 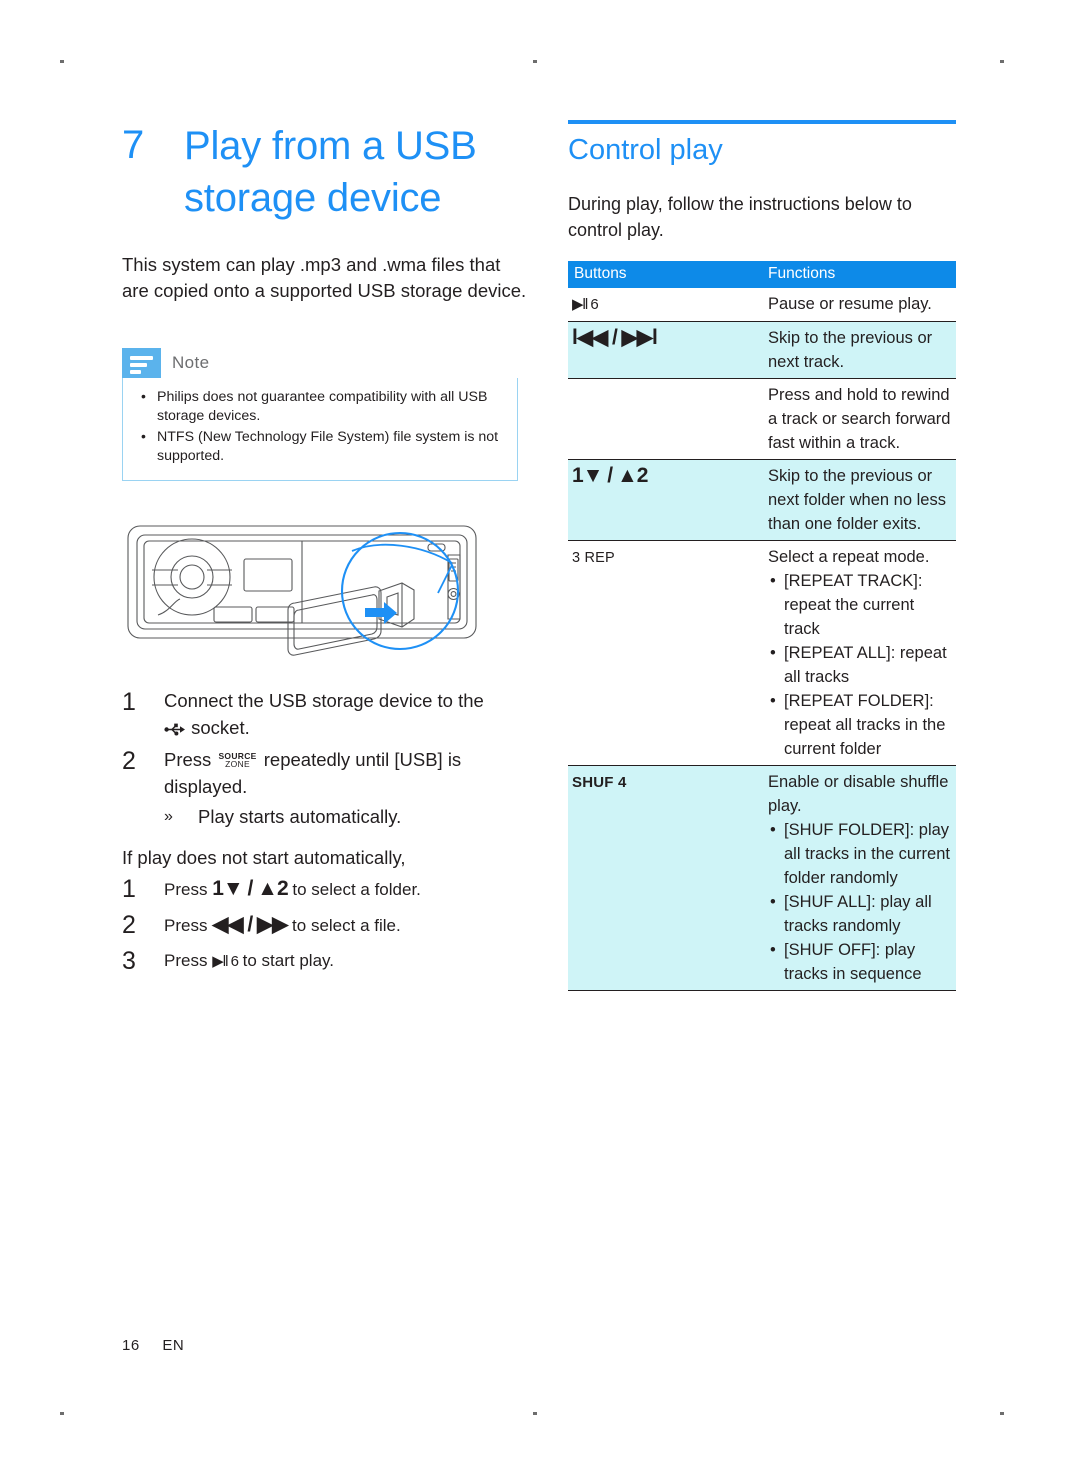 What do you see at coordinates (850, 304) in the screenshot?
I see `cell-function: Pause or resume play.` at bounding box center [850, 304].